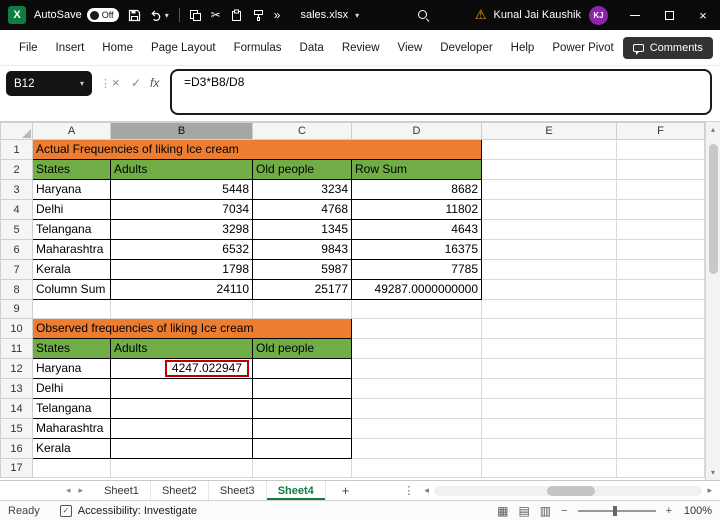  What do you see at coordinates (361, 48) in the screenshot?
I see `ribbon-tab-review: Review` at bounding box center [361, 48].